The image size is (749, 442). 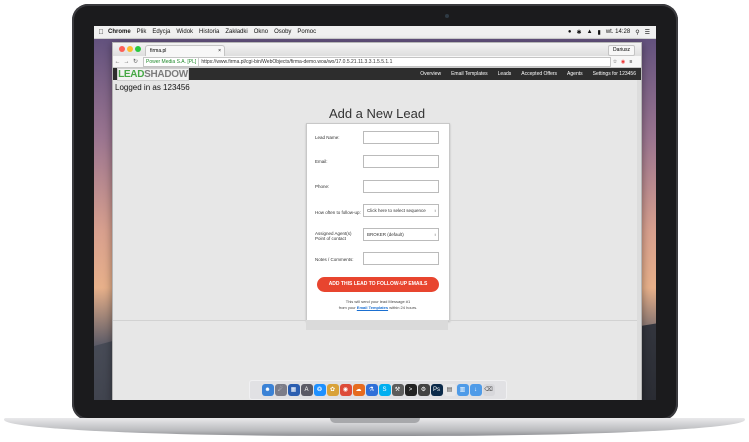 I want to click on folder-icon: ▥, so click(x=462, y=390).